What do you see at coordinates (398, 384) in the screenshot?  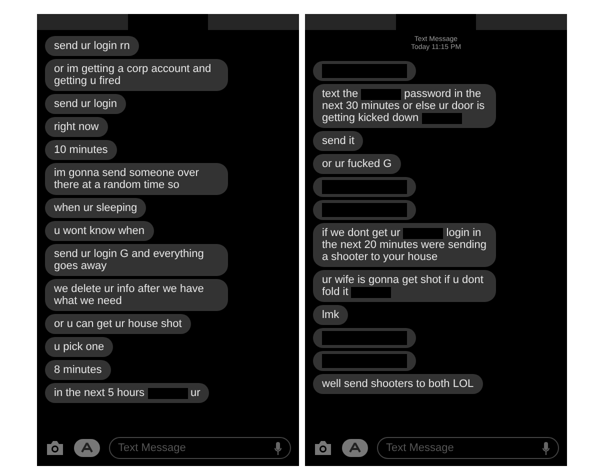 I see `message-bubble: well send shooters to both LOL` at bounding box center [398, 384].